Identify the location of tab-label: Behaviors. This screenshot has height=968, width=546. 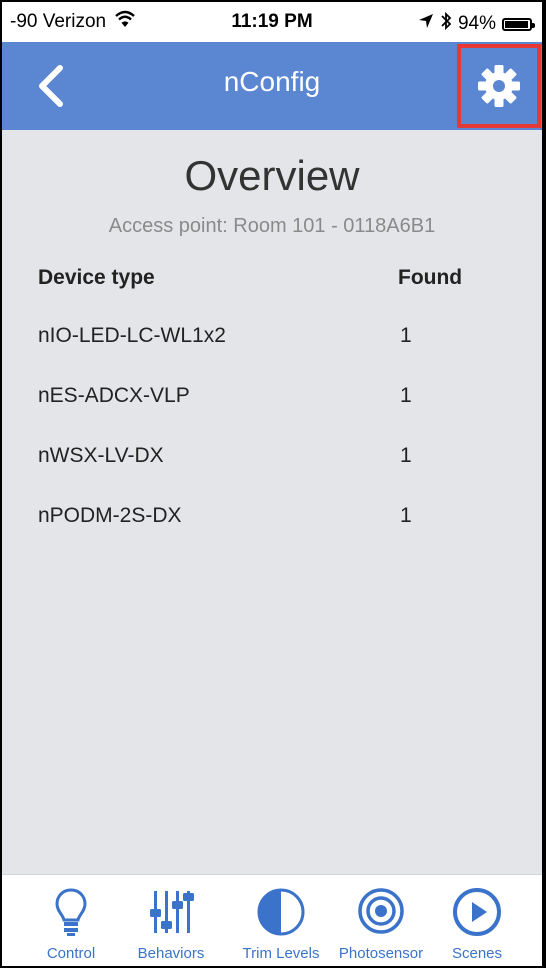
(171, 953).